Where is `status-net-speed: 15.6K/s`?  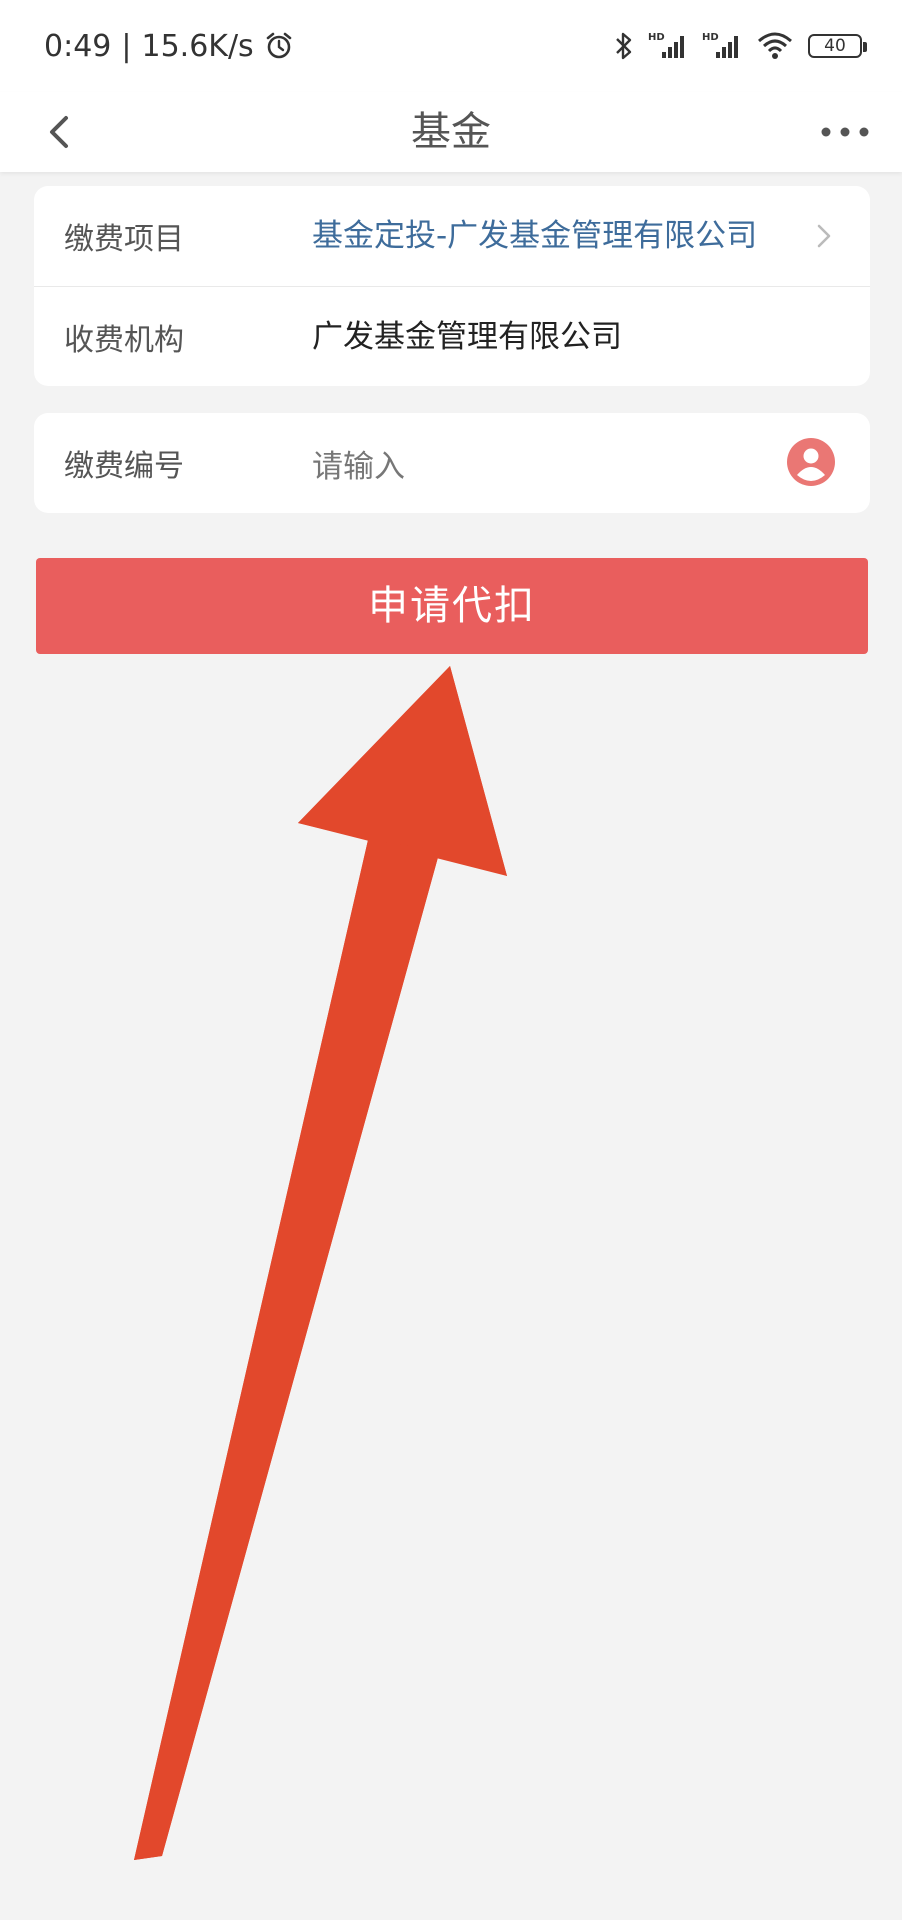
status-net-speed: 15.6K/s is located at coordinates (197, 46).